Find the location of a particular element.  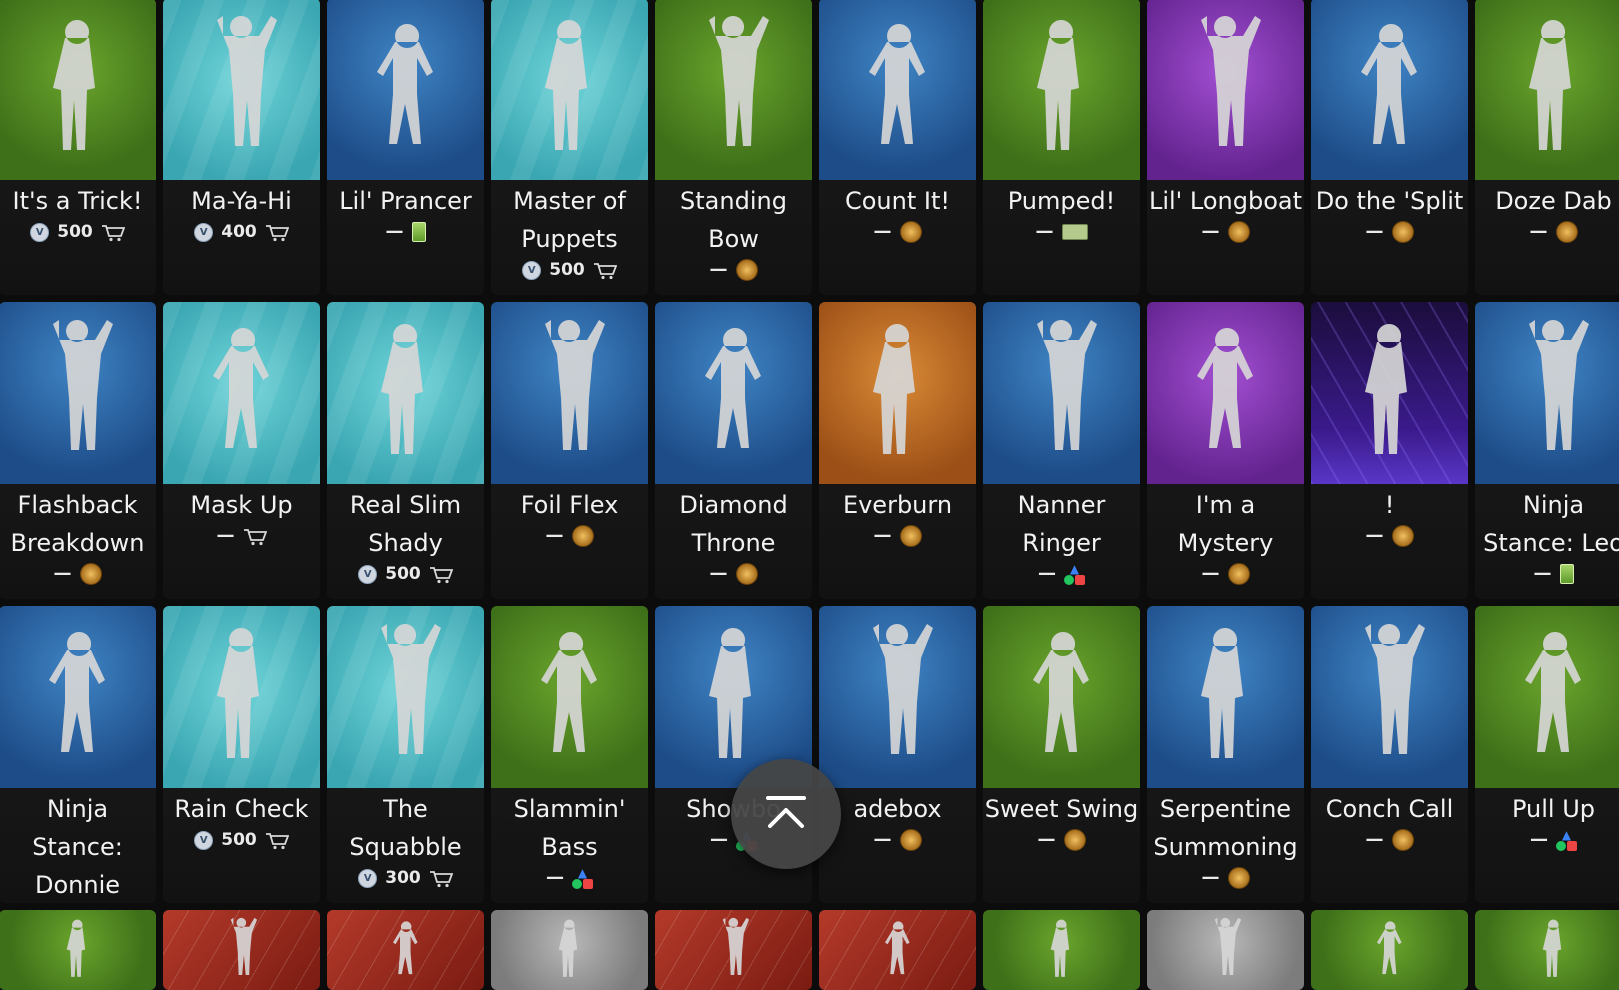

emote-name-label: Ninja Stance: Donnie is located at coordinates (77, 847).